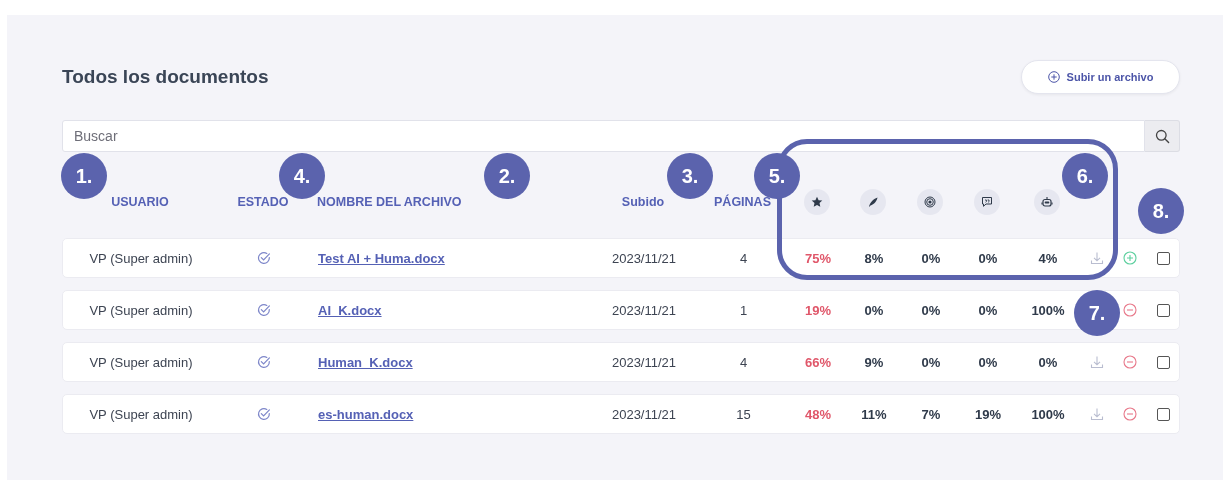  Describe the element at coordinates (1130, 258) in the screenshot. I see `add-circle-icon` at that location.